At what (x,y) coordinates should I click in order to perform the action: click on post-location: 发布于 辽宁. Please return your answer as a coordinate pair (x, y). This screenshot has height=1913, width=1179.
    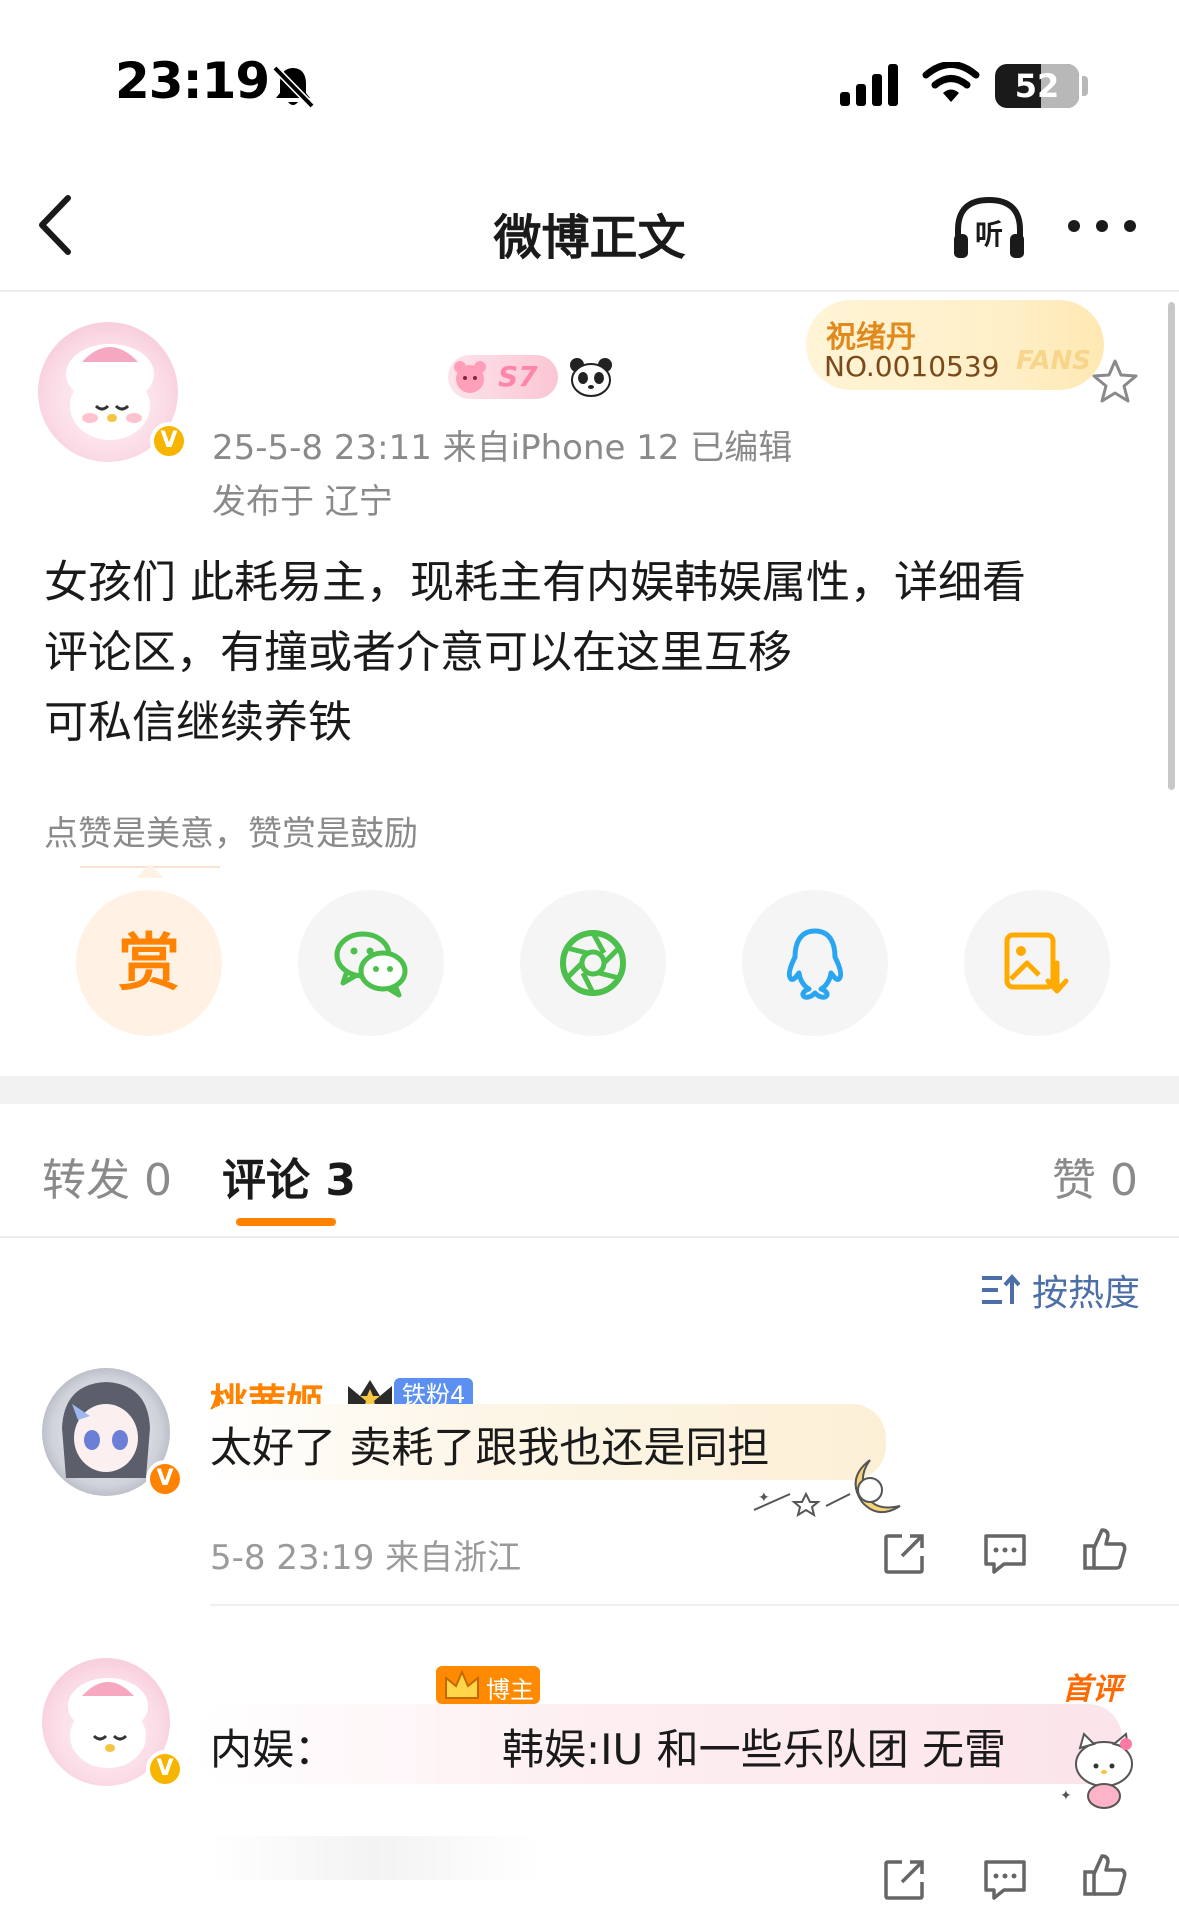
    Looking at the image, I should click on (302, 502).